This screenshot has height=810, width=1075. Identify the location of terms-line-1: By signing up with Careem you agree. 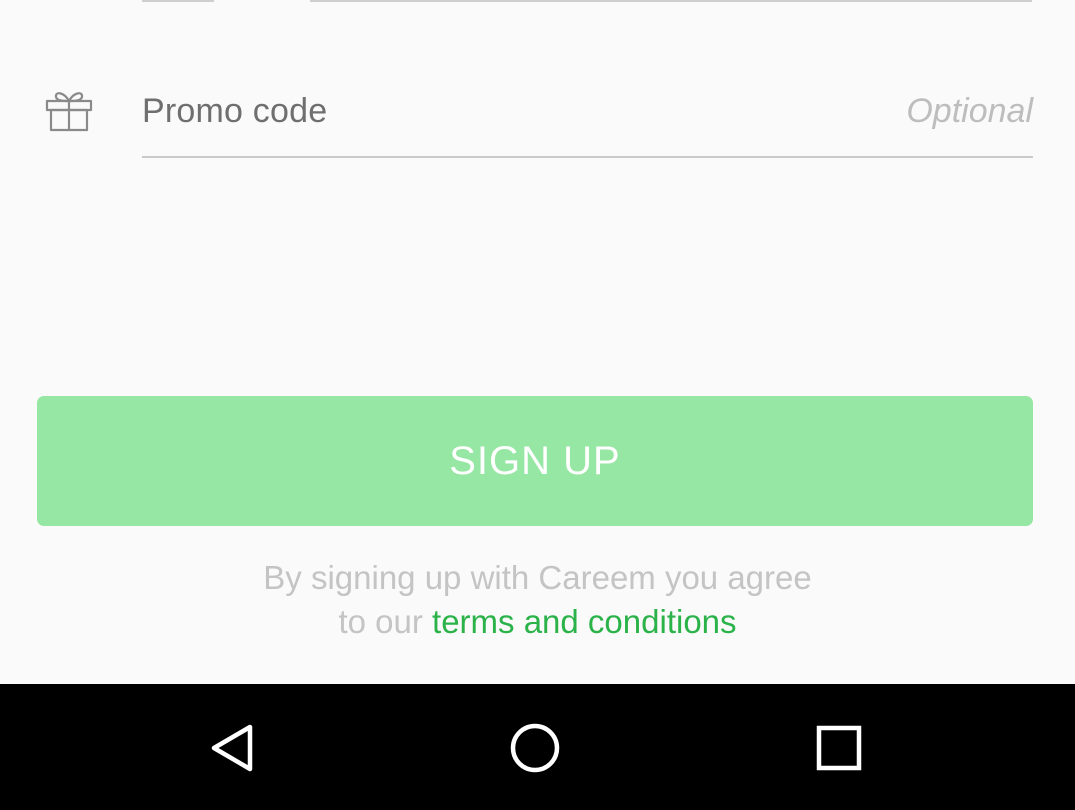
(537, 577).